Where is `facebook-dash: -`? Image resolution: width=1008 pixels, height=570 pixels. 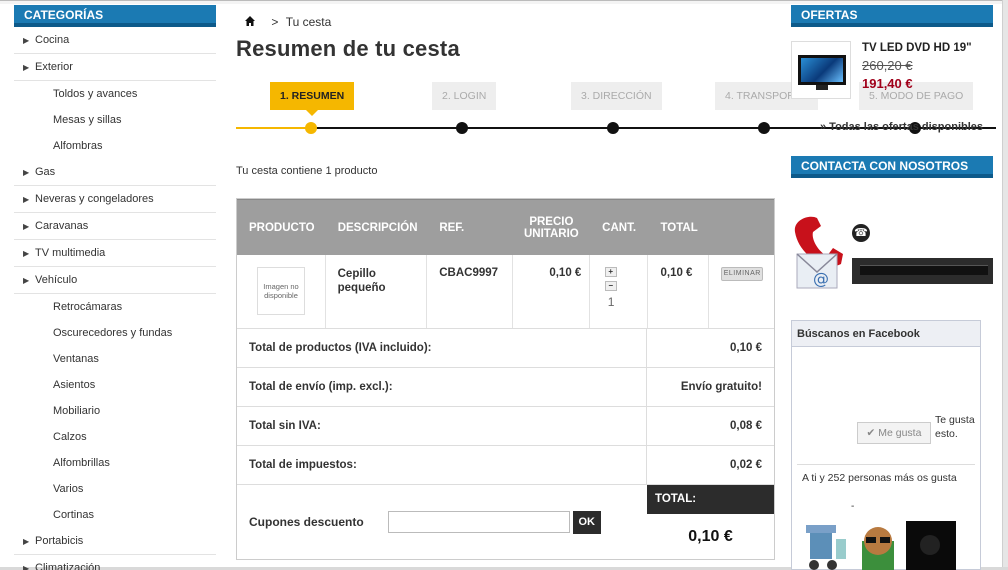
facebook-dash: - is located at coordinates (853, 506).